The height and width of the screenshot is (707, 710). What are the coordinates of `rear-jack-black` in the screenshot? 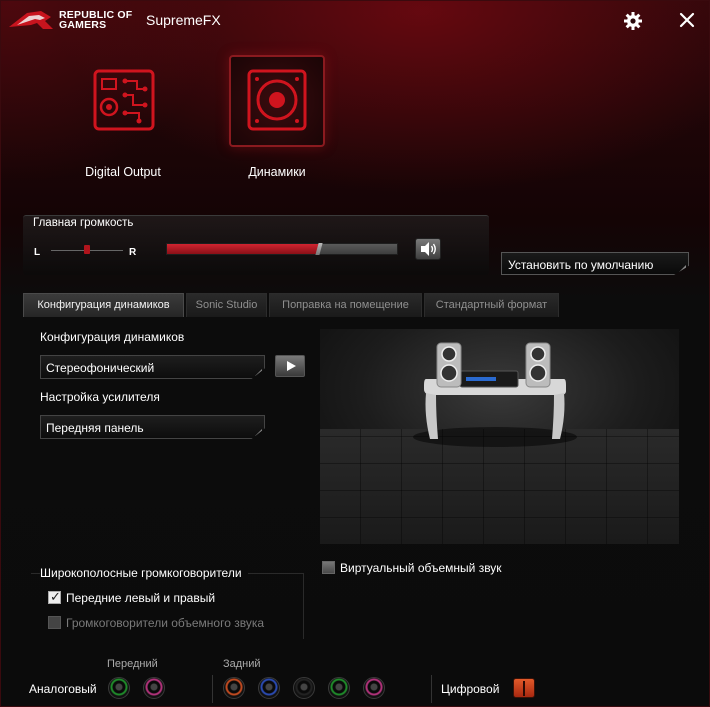 It's located at (304, 688).